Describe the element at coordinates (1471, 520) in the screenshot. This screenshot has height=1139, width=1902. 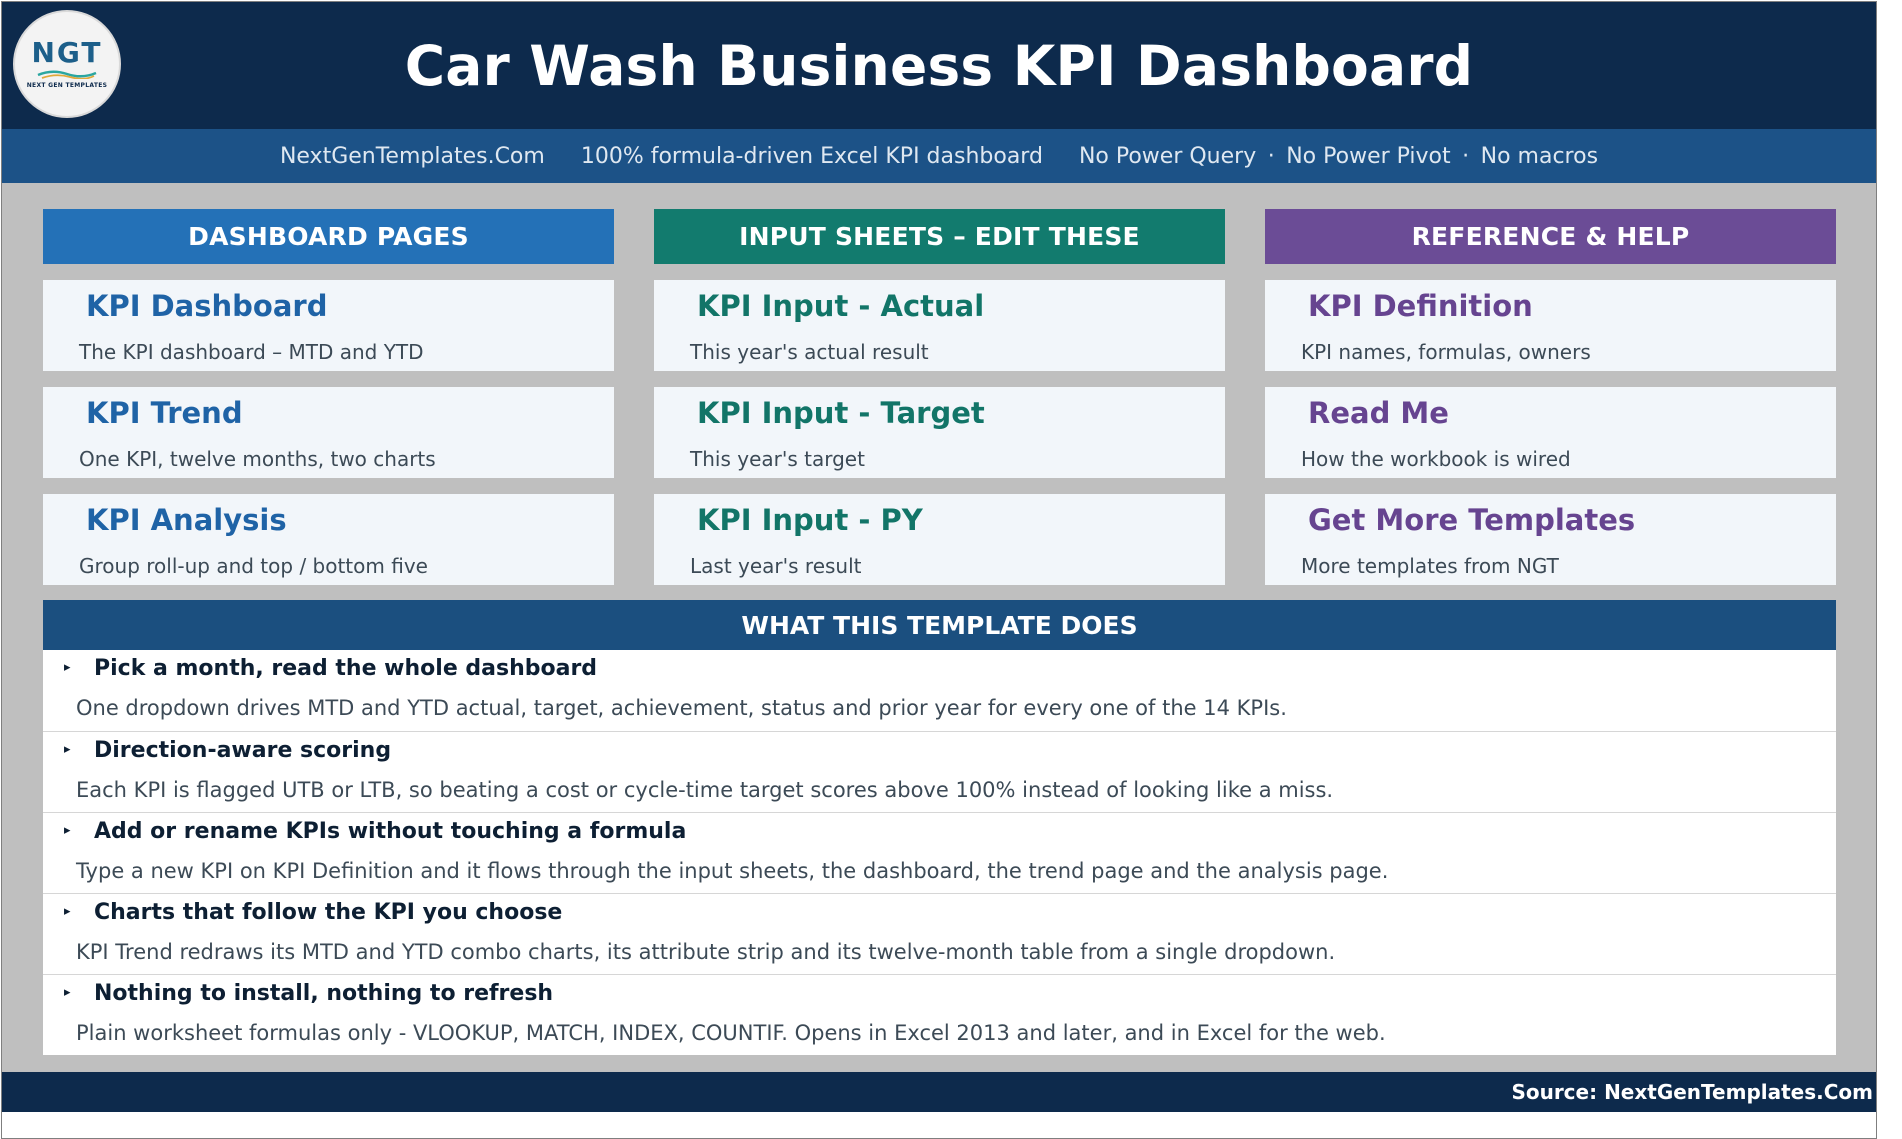
I see `card-title: Get More Templates` at that location.